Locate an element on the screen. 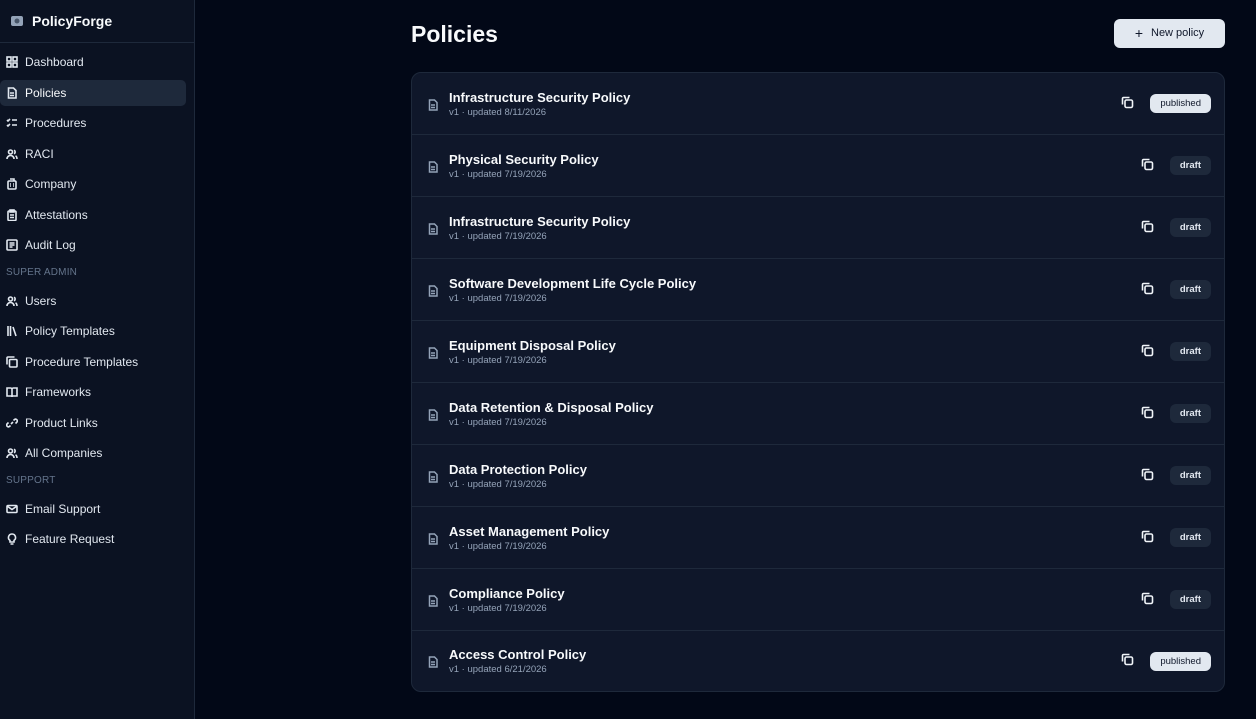 The width and height of the screenshot is (1256, 719). page-title: Policies is located at coordinates (454, 33).